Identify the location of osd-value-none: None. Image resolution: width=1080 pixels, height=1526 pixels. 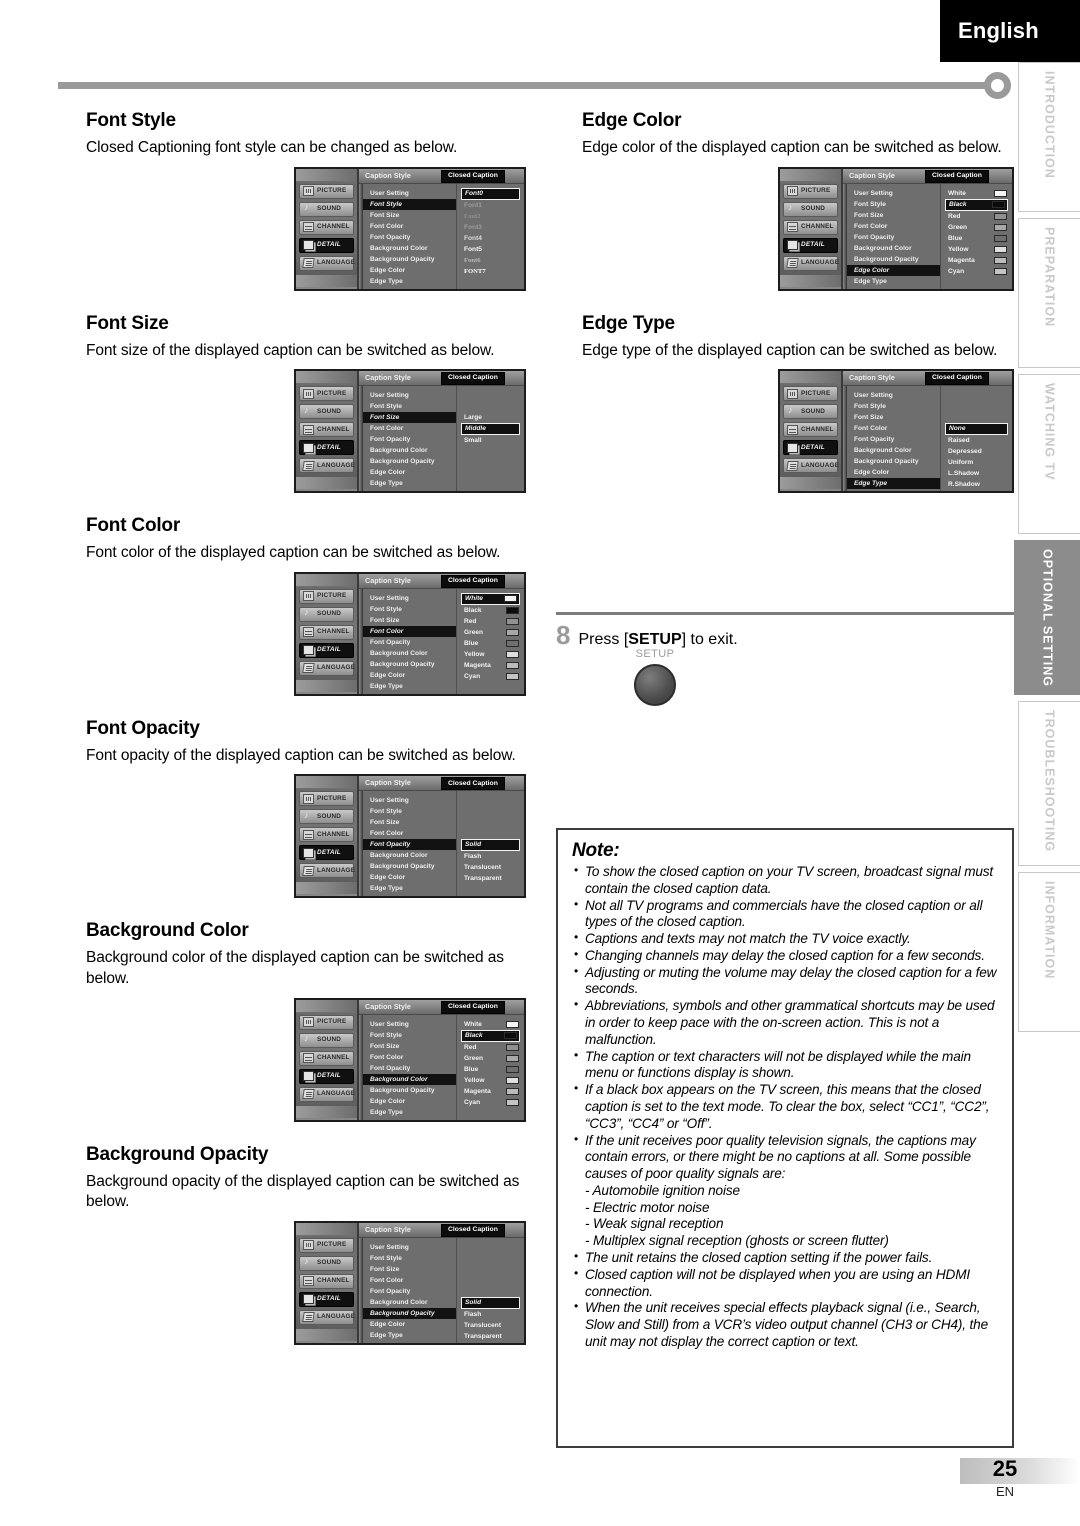
(976, 429).